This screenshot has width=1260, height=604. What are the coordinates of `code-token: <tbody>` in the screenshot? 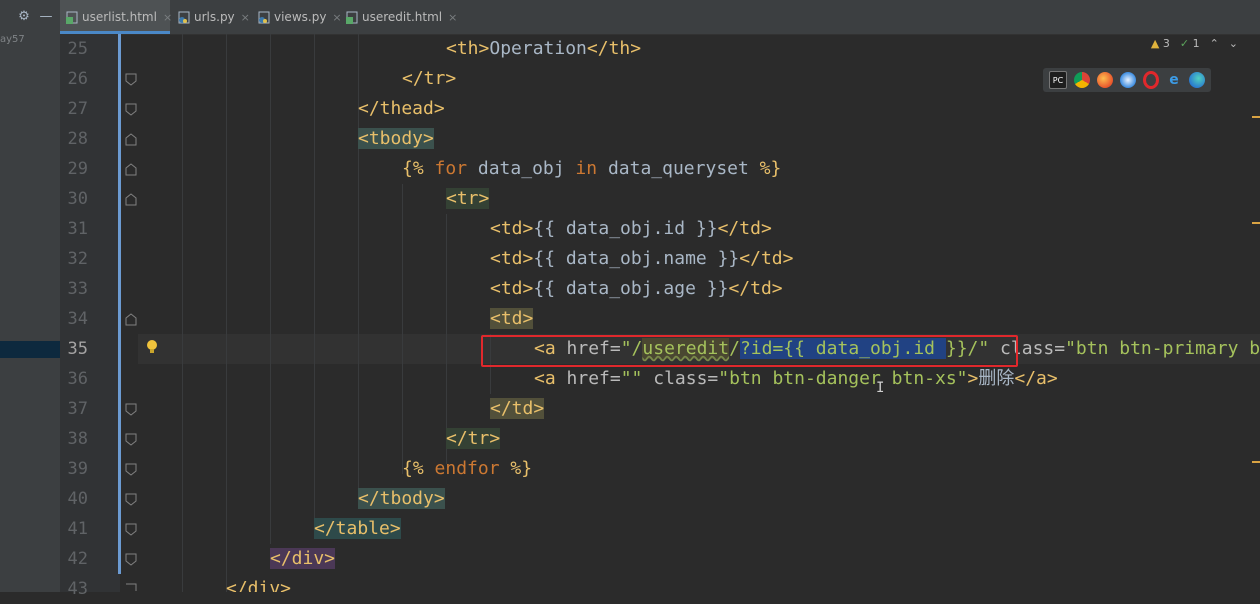 It's located at (396, 138).